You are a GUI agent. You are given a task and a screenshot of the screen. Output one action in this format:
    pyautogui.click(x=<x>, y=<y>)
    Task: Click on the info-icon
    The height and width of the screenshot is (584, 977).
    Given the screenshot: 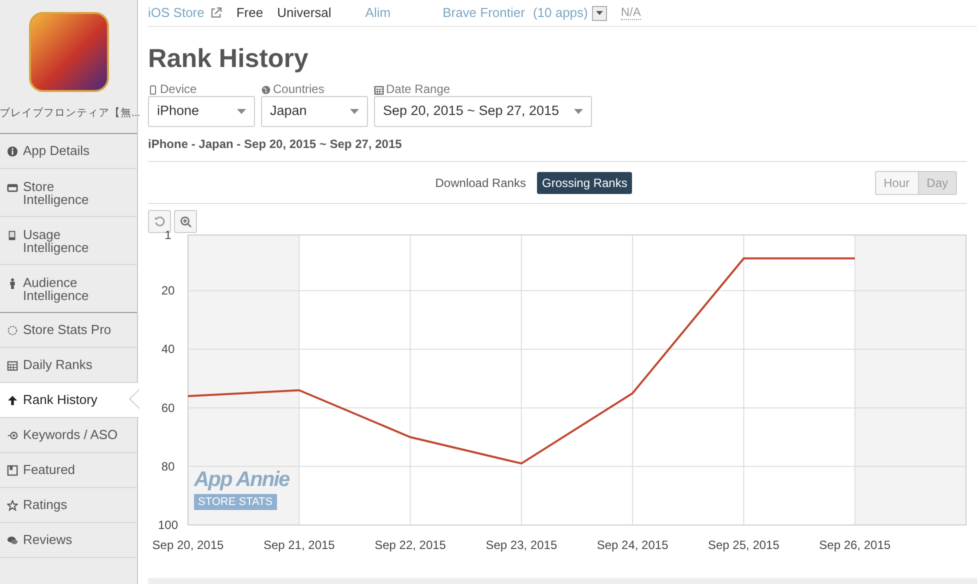 What is the action you would take?
    pyautogui.click(x=12, y=151)
    